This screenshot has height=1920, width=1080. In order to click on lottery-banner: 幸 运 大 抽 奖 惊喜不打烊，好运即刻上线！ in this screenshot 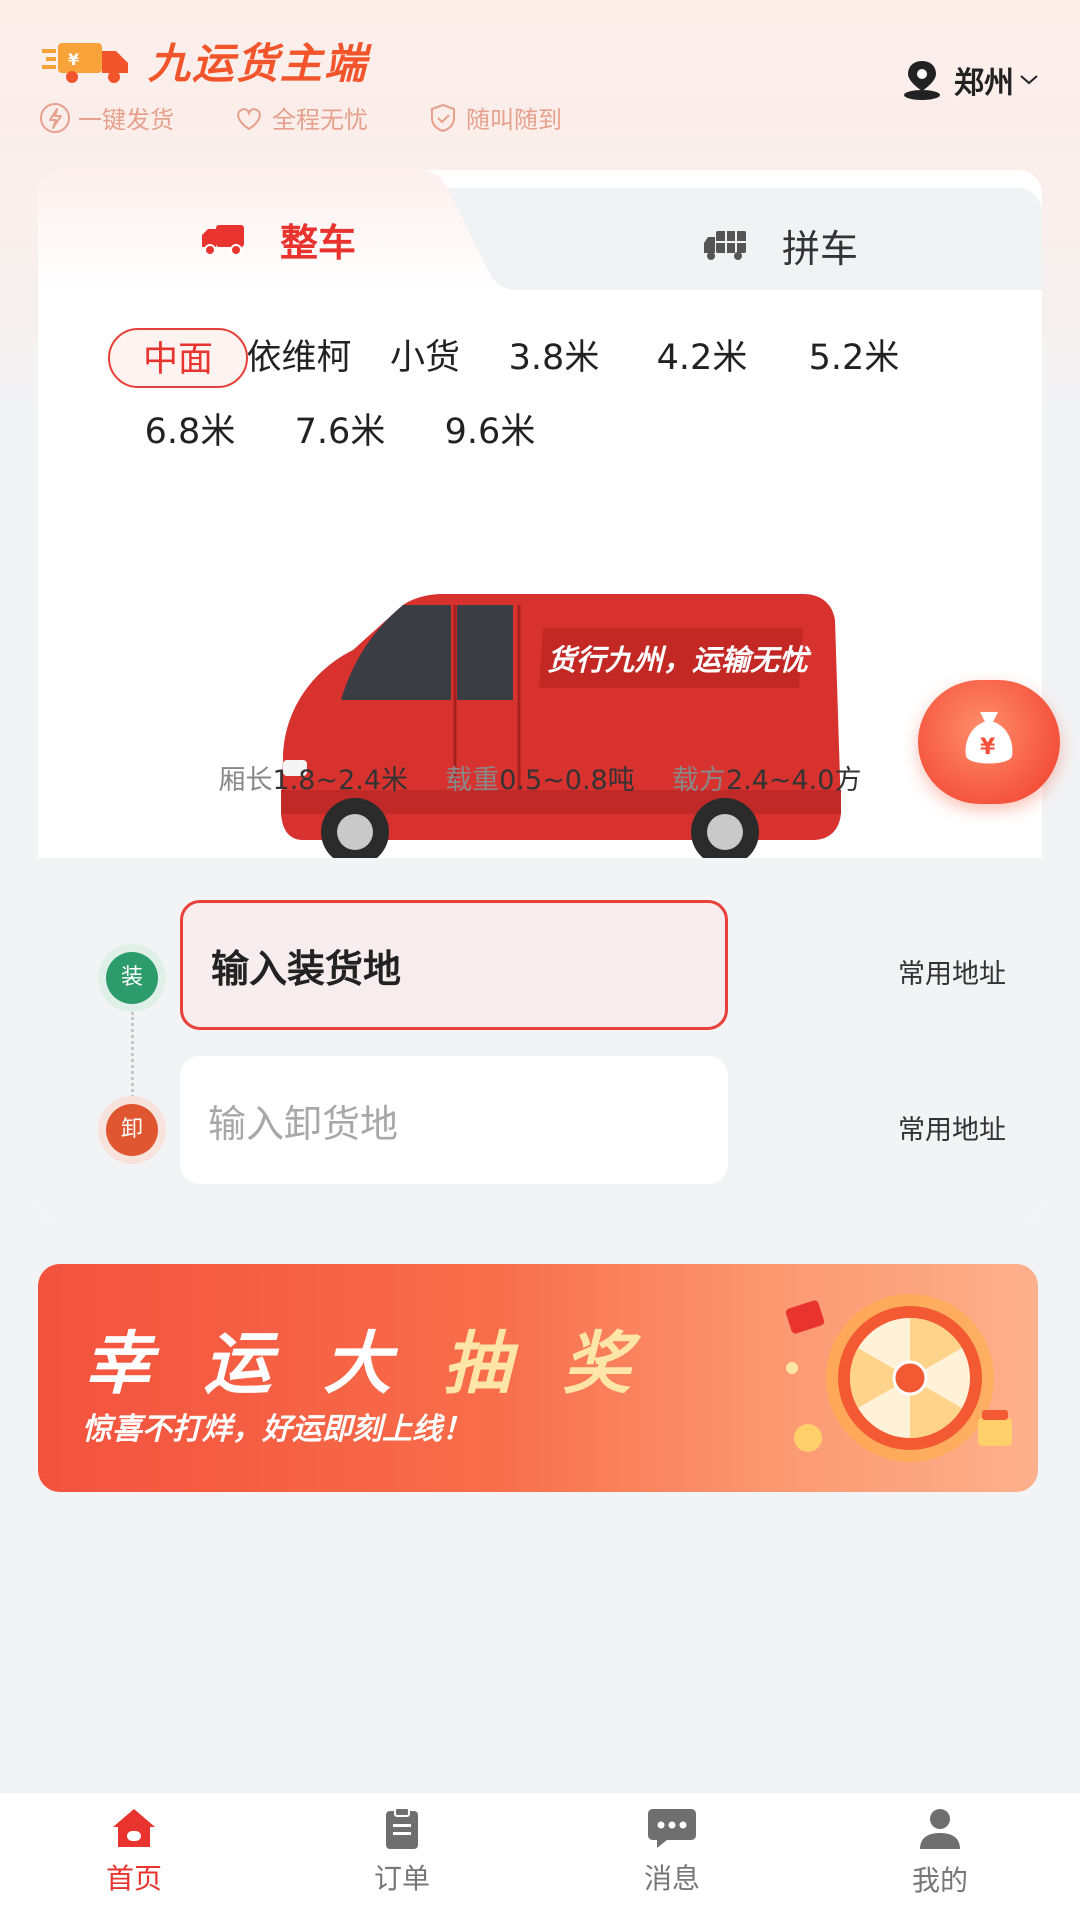, I will do `click(538, 1378)`.